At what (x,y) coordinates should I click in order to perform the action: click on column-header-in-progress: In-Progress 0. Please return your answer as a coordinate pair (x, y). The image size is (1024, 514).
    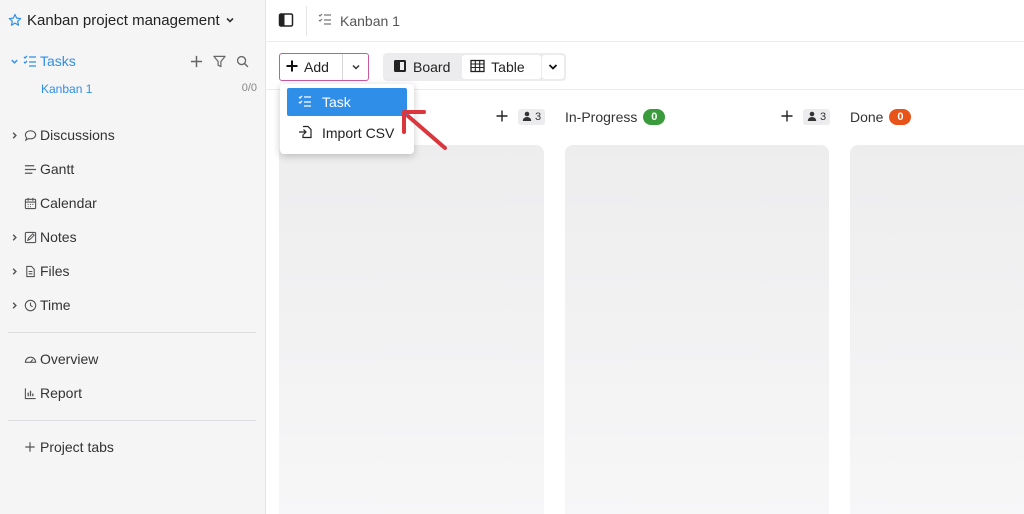
    Looking at the image, I should click on (615, 117).